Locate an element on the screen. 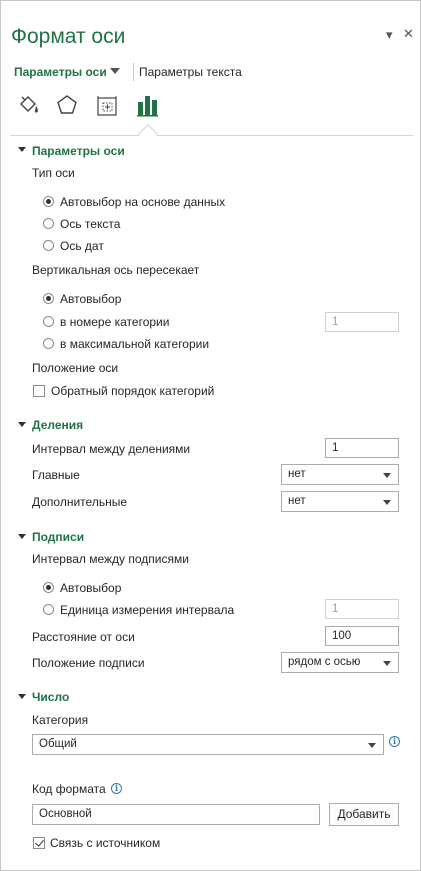  format-code-label: Код формата is located at coordinates (69, 789).